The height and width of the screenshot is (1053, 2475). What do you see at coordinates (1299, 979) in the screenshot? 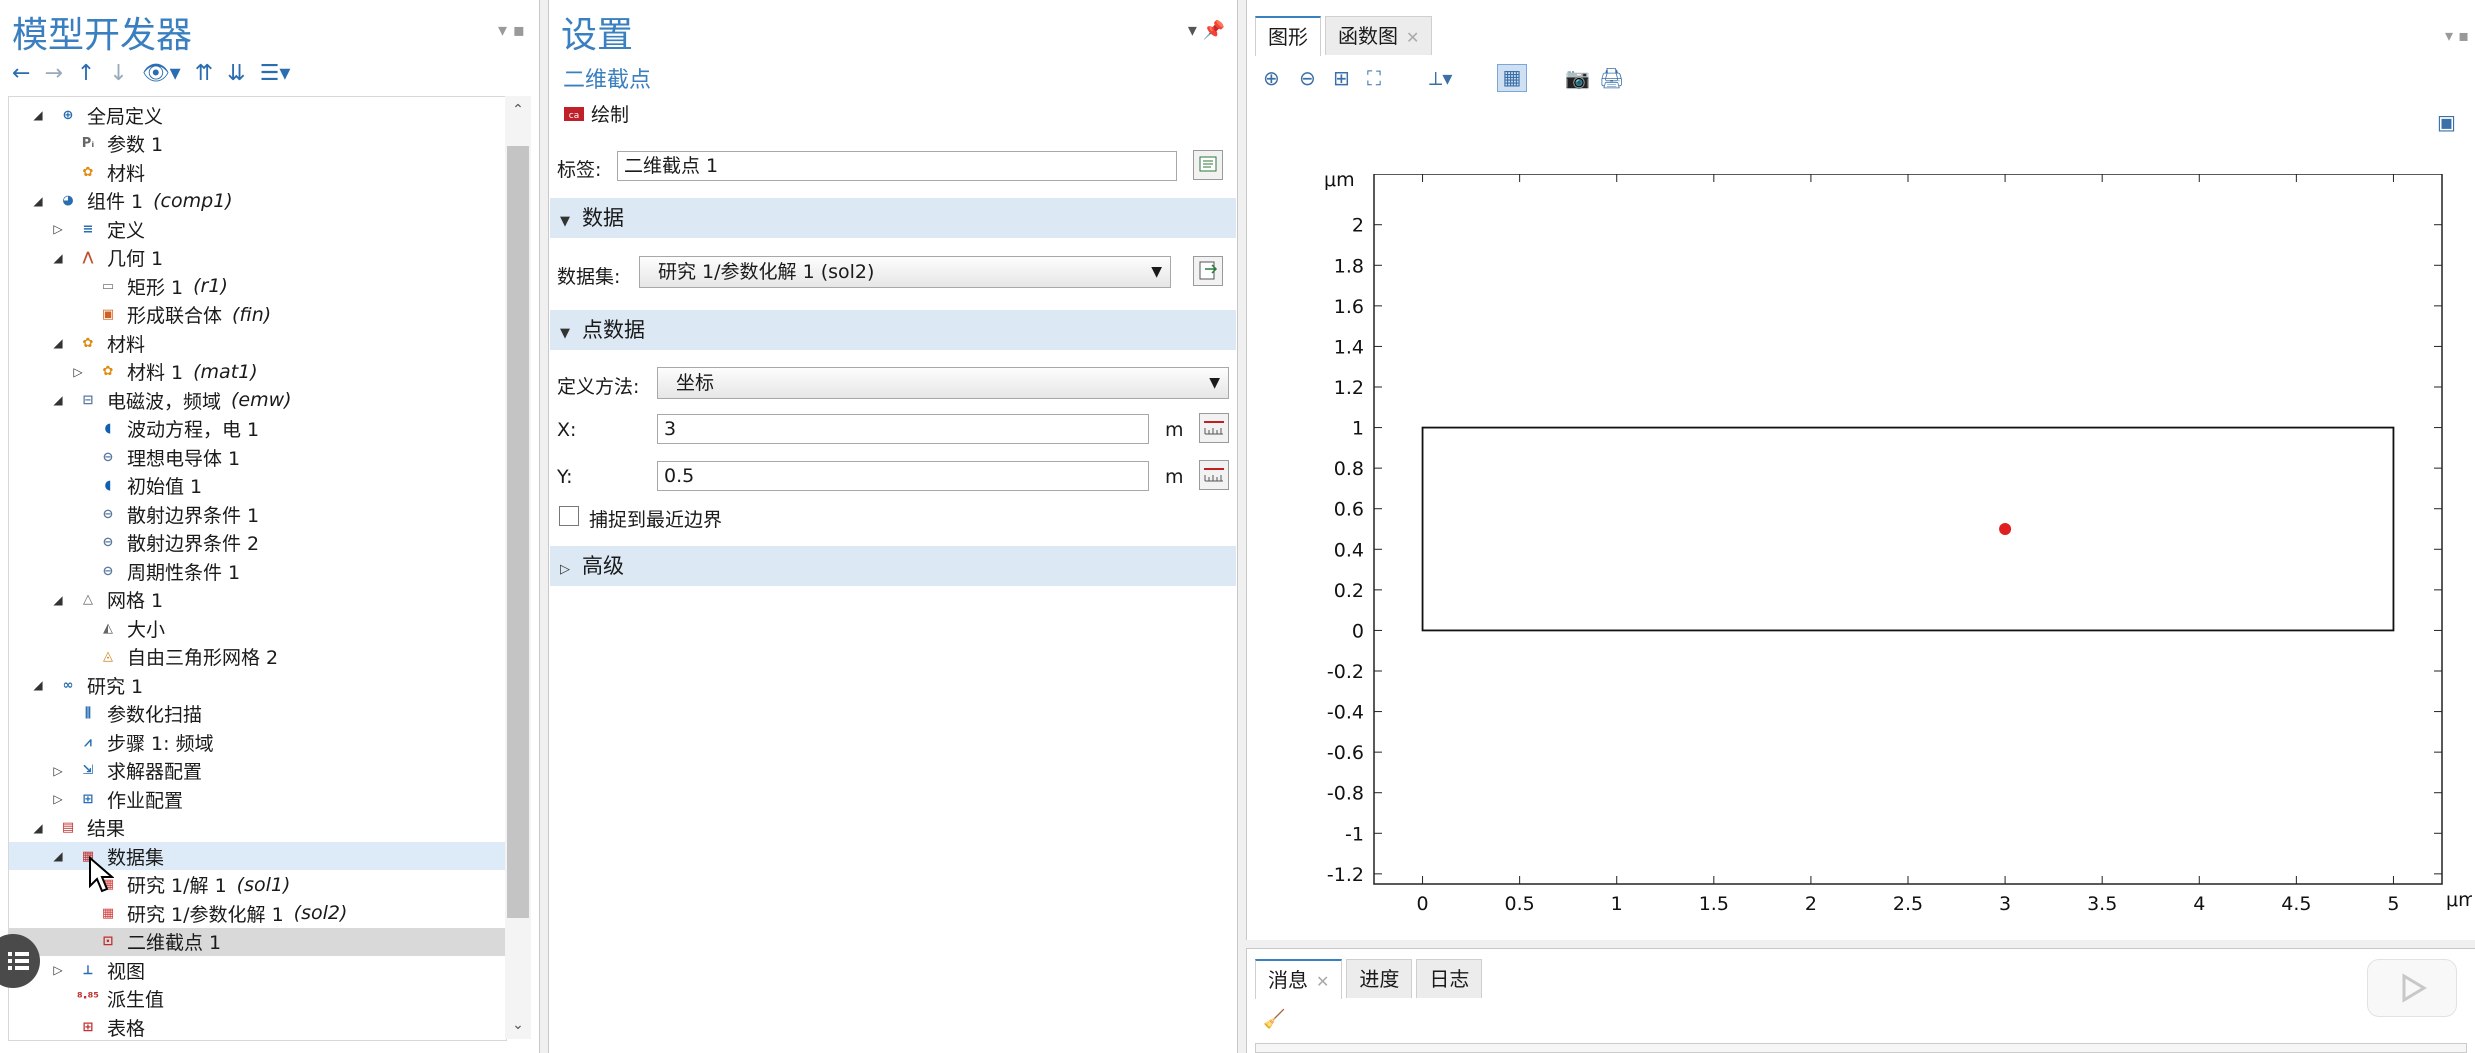
I see `tab-messages: 消息 ✕` at bounding box center [1299, 979].